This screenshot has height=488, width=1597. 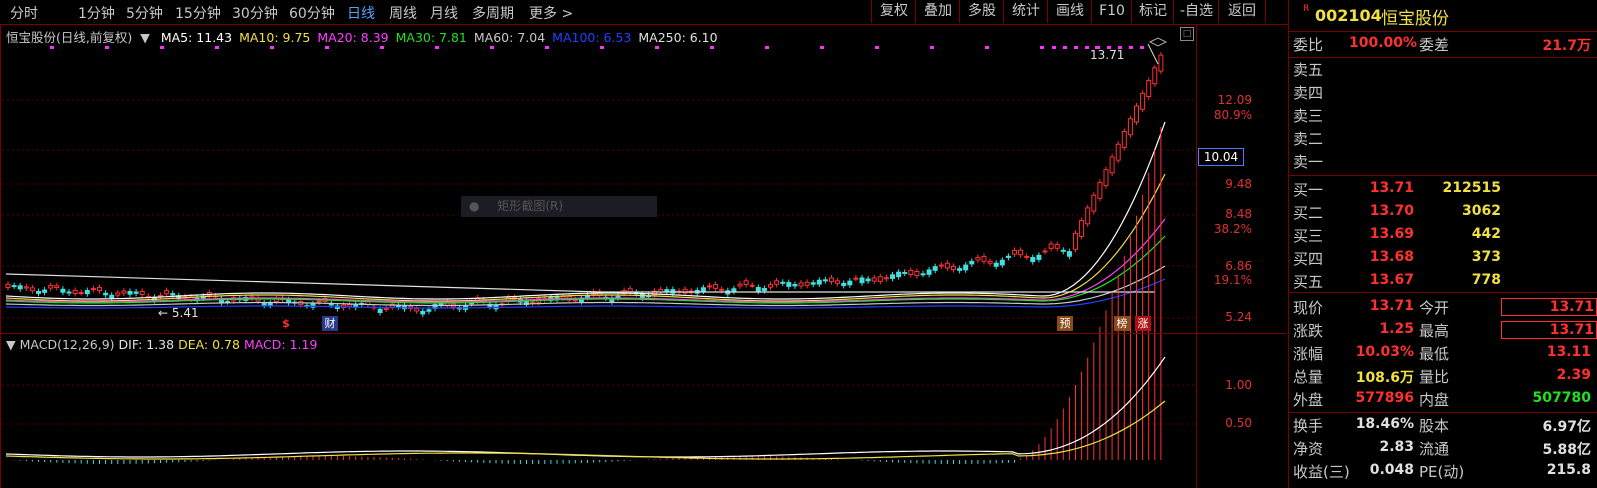 I want to click on period-tab-15min: 15分钟, so click(x=198, y=13).